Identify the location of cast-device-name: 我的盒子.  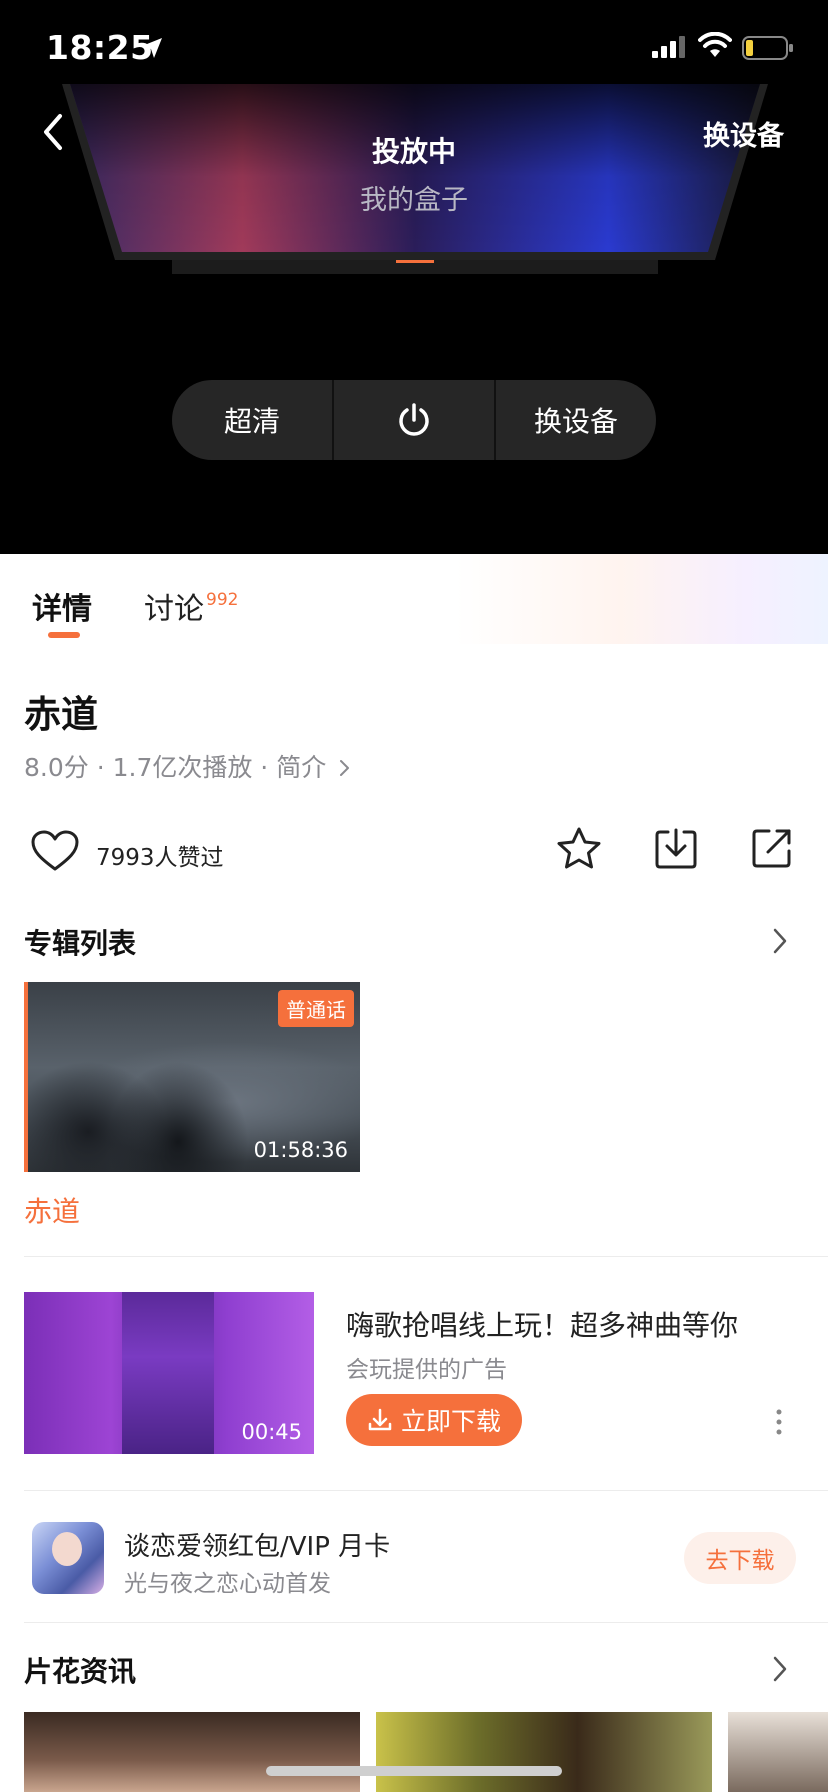
(414, 200).